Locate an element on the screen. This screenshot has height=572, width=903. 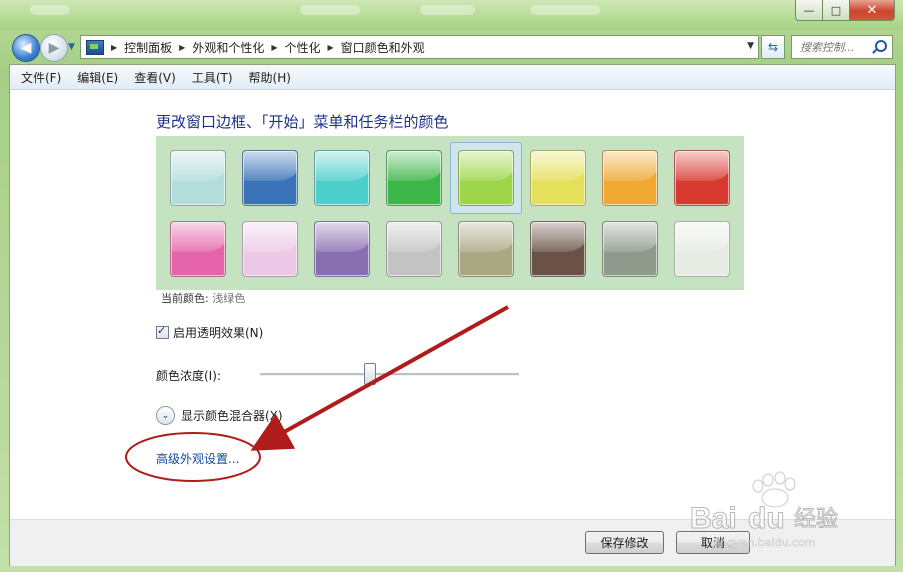
breadcrumb-appearance: 外观和个性化 is located at coordinates (228, 47).